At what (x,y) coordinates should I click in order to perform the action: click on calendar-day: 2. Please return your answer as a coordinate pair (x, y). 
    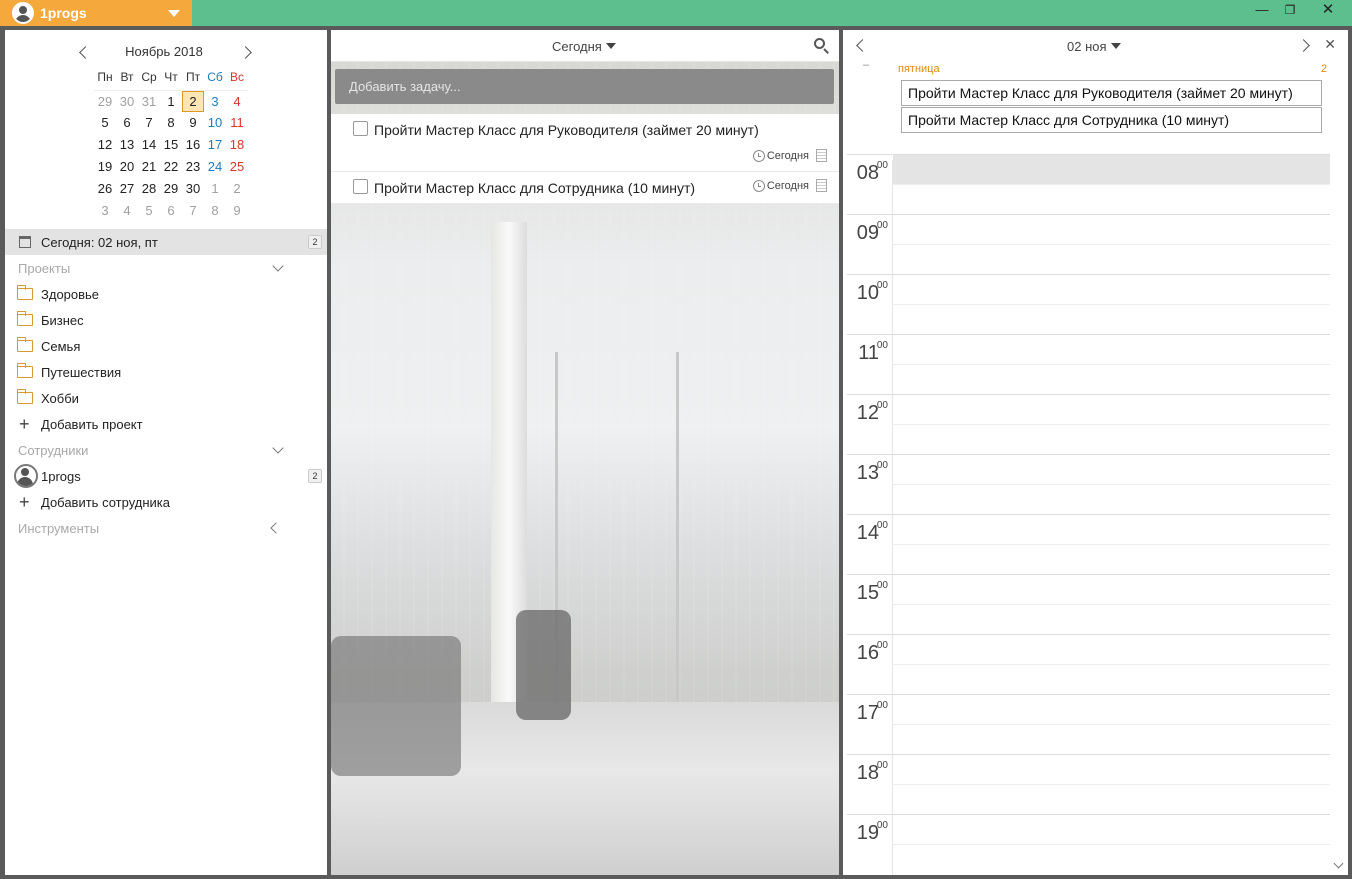
    Looking at the image, I should click on (237, 189).